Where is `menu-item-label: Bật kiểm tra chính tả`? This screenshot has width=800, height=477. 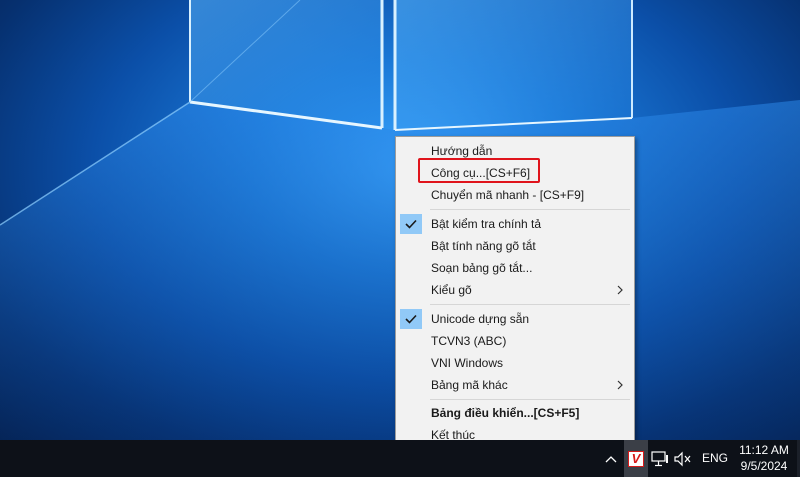
menu-item-label: Bật kiểm tra chính tả is located at coordinates (486, 224).